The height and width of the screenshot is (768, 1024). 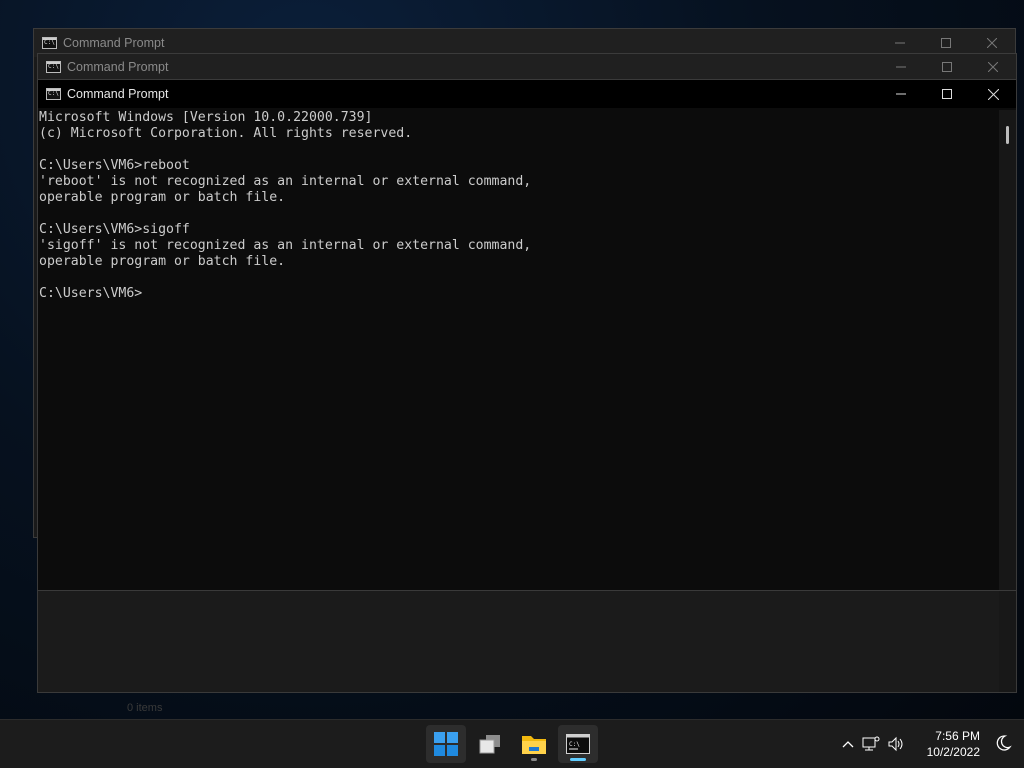 I want to click on clock-time: 7:56 PM, so click(x=957, y=736).